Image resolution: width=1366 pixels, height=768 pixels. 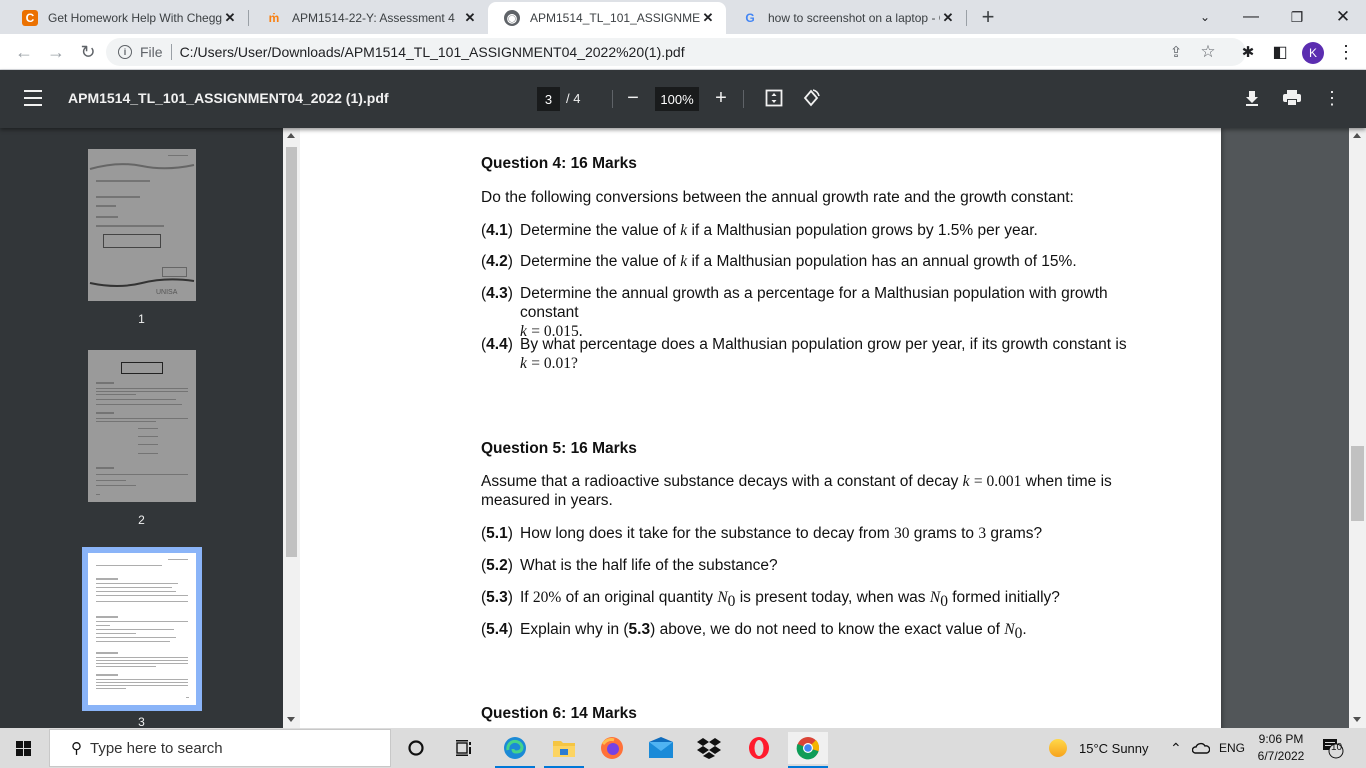 I want to click on tab-assessment: ṁ APM1514-22-Y: Assessment 4 ✕, so click(x=369, y=18).